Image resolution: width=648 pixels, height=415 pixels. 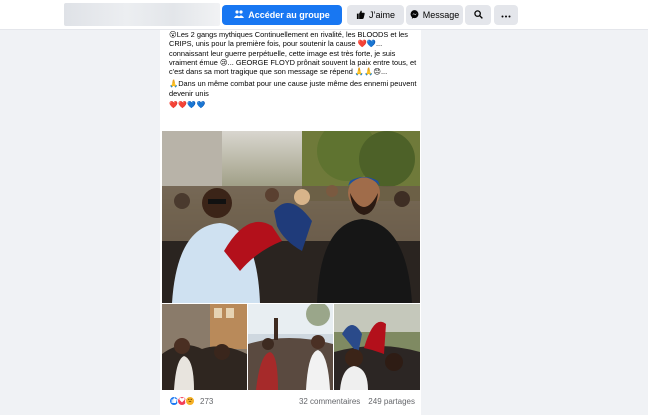 I want to click on sad-reaction-icon, so click(x=190, y=401).